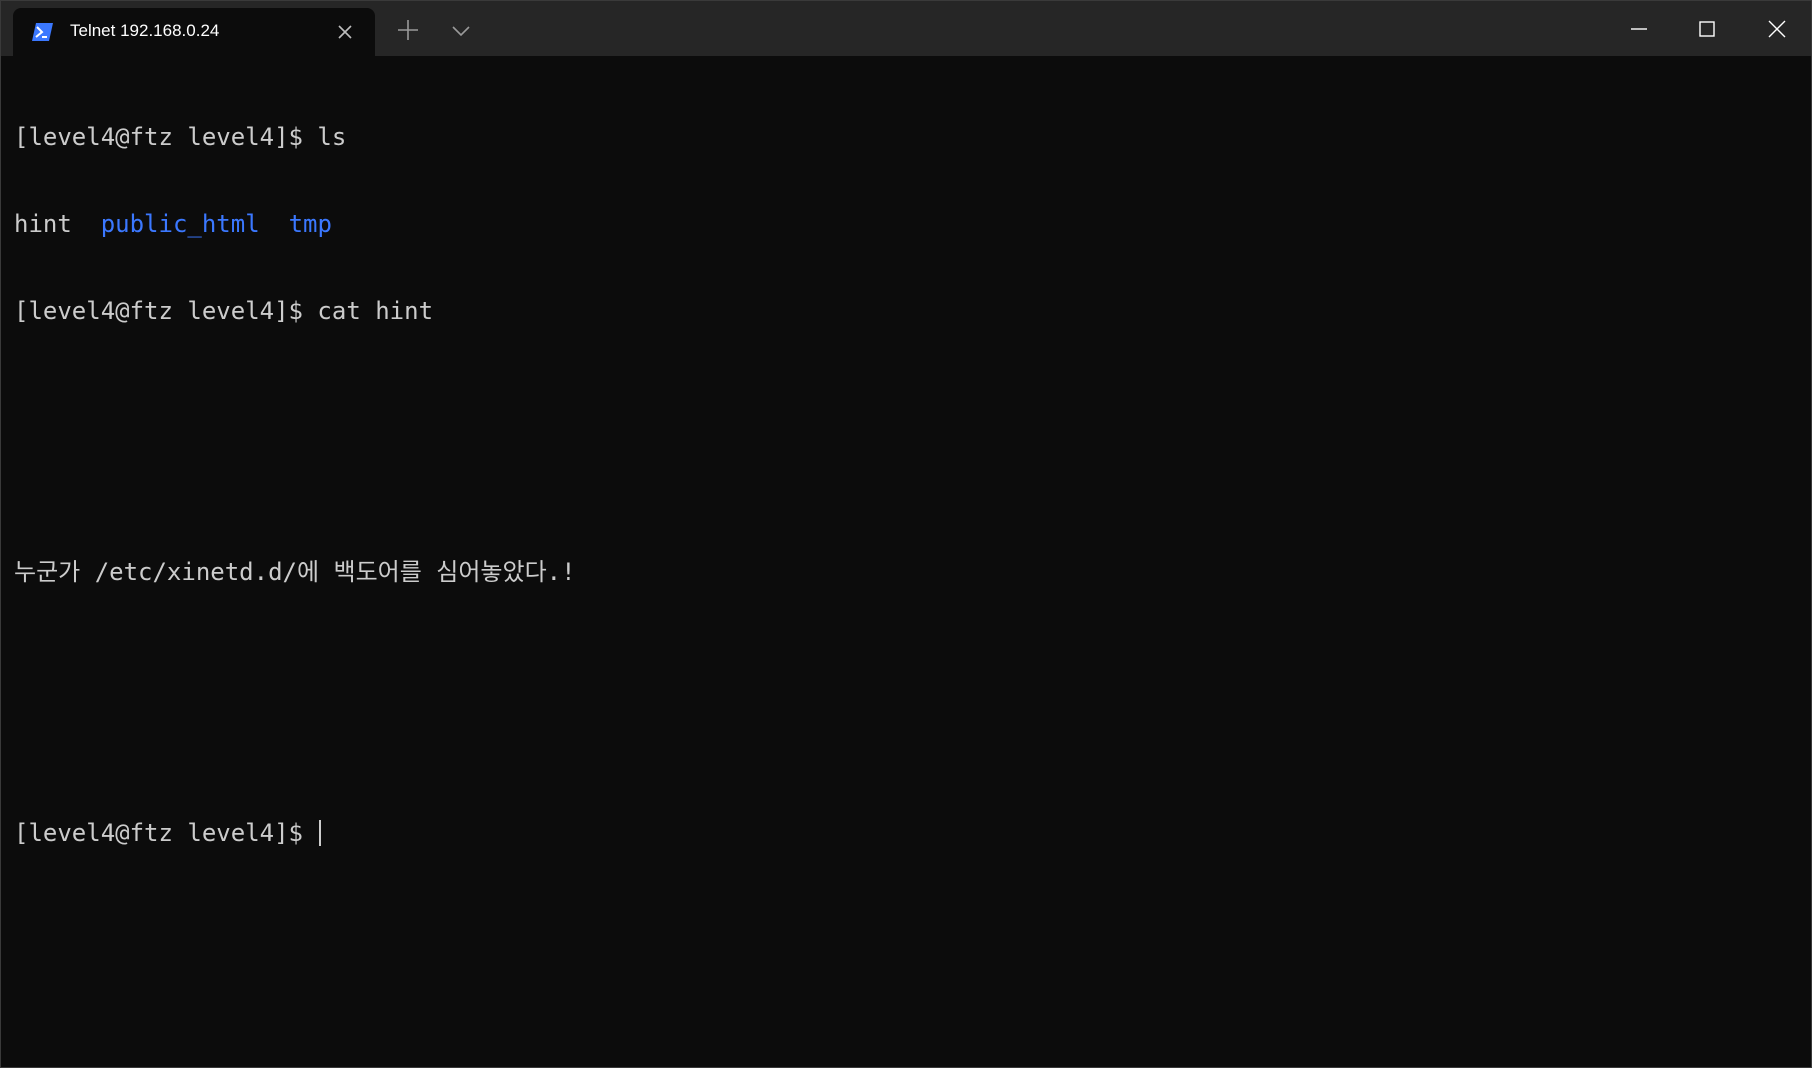 Image resolution: width=1812 pixels, height=1068 pixels. I want to click on close-icon, so click(1777, 29).